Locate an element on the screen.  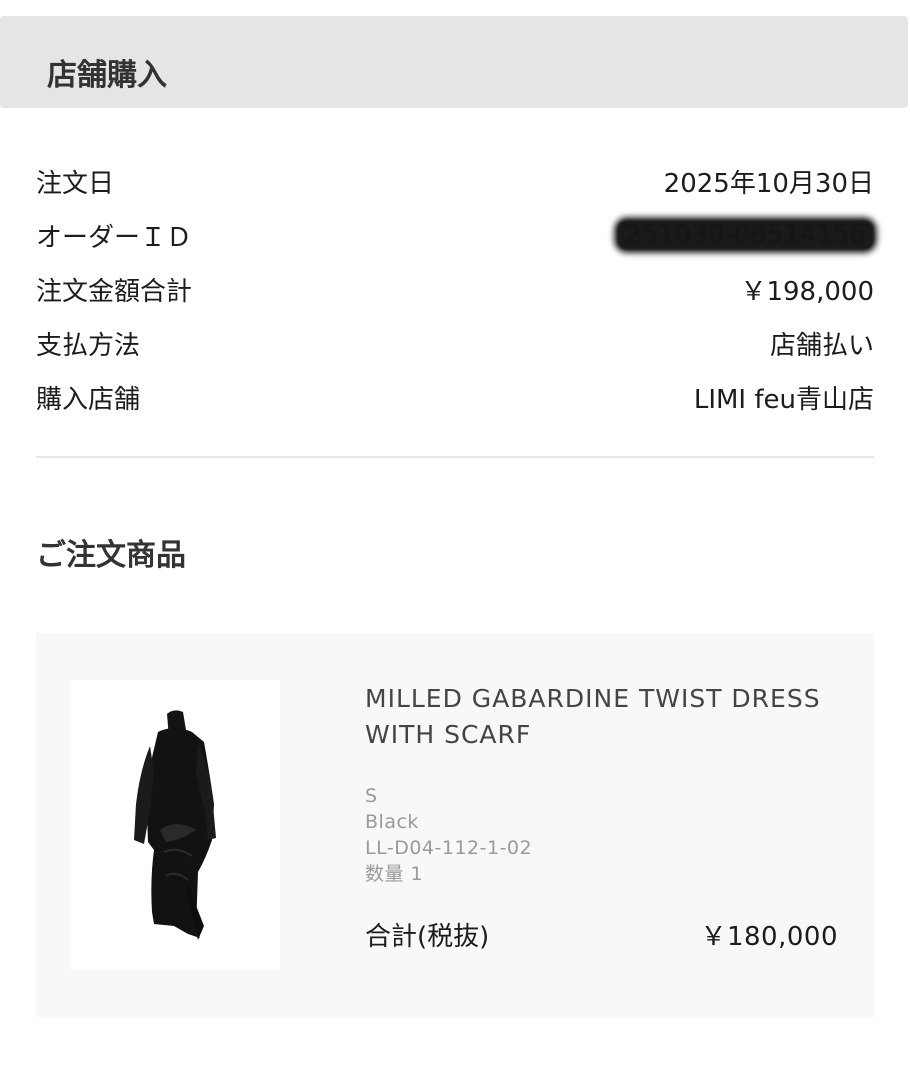
payment-method-value: 店舗払い is located at coordinates (821, 345).